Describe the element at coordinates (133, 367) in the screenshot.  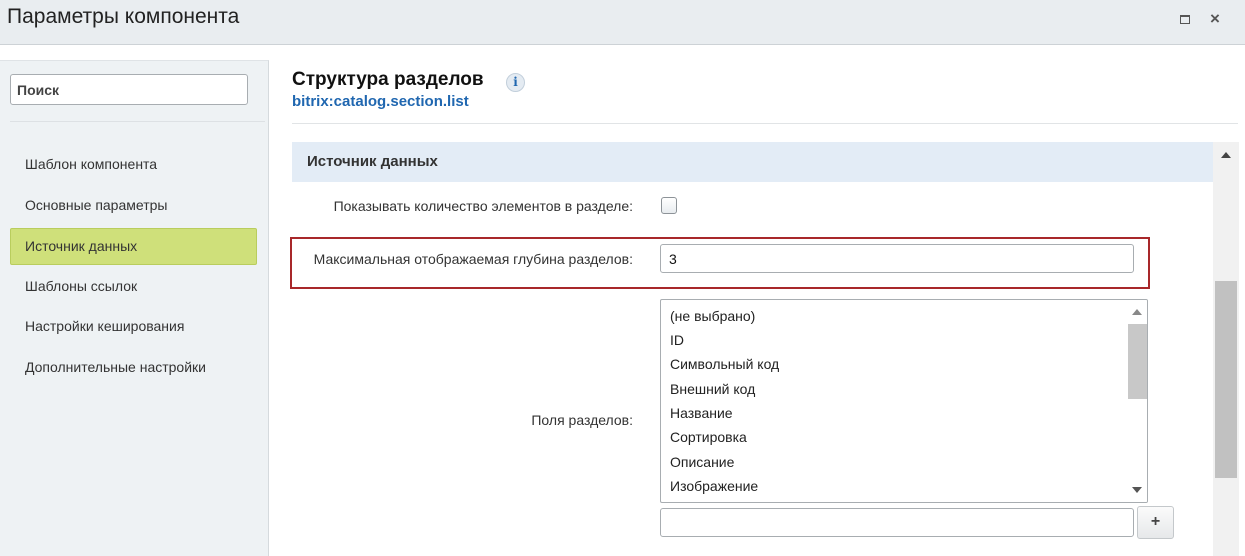
I see `sidebar-item-additional-settings: Дополнительные настройки` at that location.